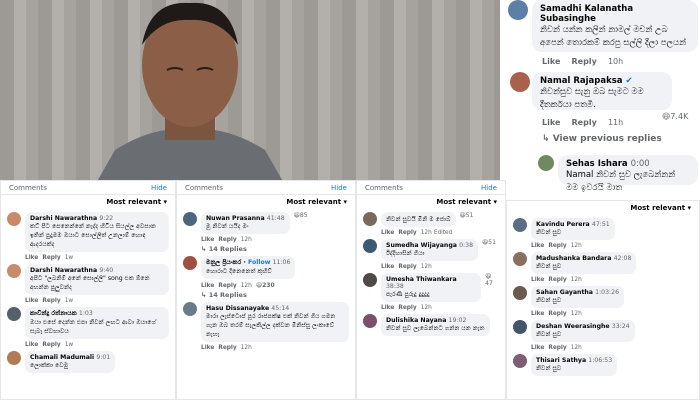 This screenshot has height=400, width=700. I want to click on reaction-count: 😆85, so click(301, 223).